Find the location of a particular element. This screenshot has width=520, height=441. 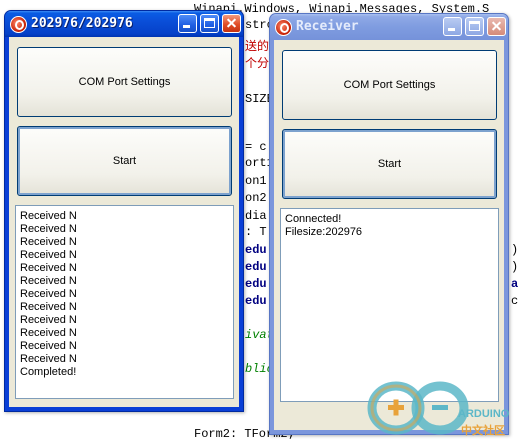

logo-text-cn: 中文社区 is located at coordinates (483, 431).